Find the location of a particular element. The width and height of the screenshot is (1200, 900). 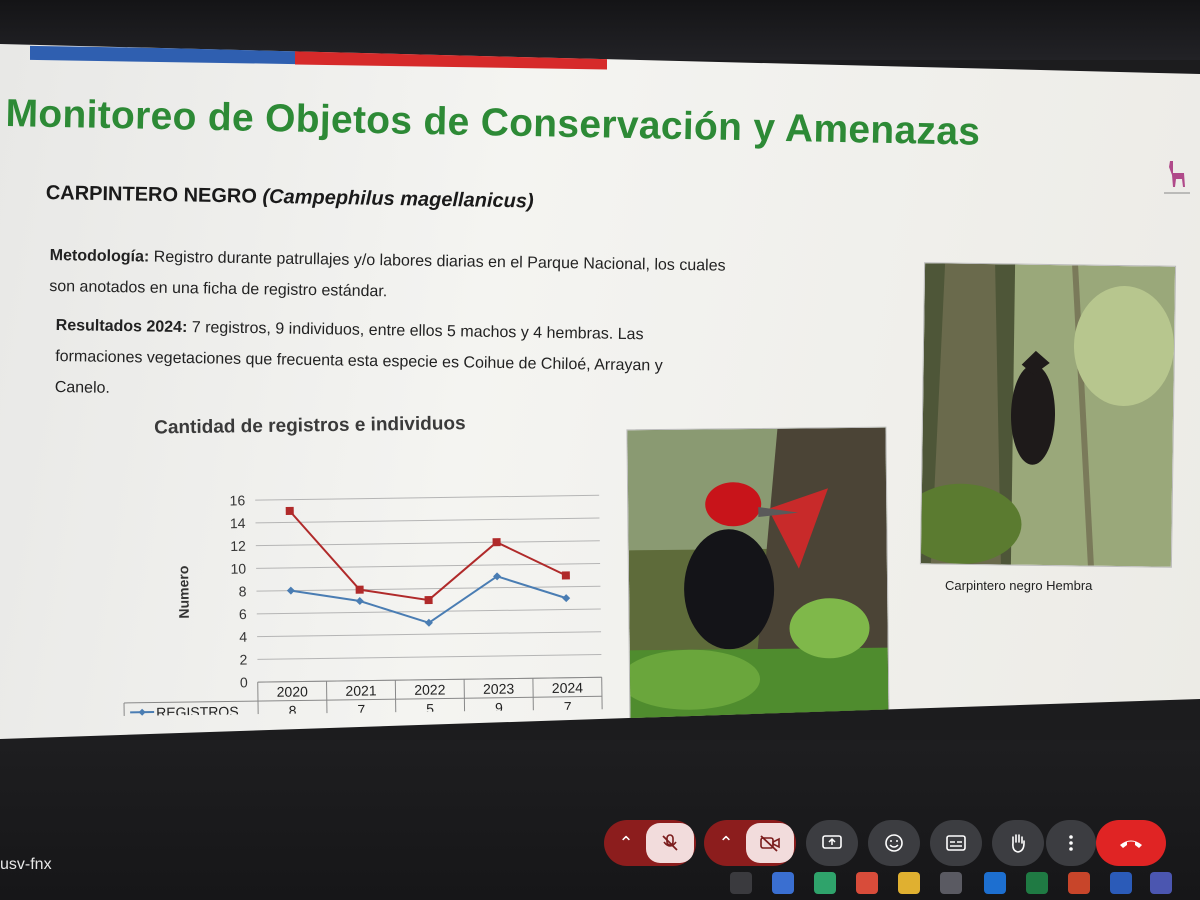

present-screen-icon is located at coordinates (832, 843).